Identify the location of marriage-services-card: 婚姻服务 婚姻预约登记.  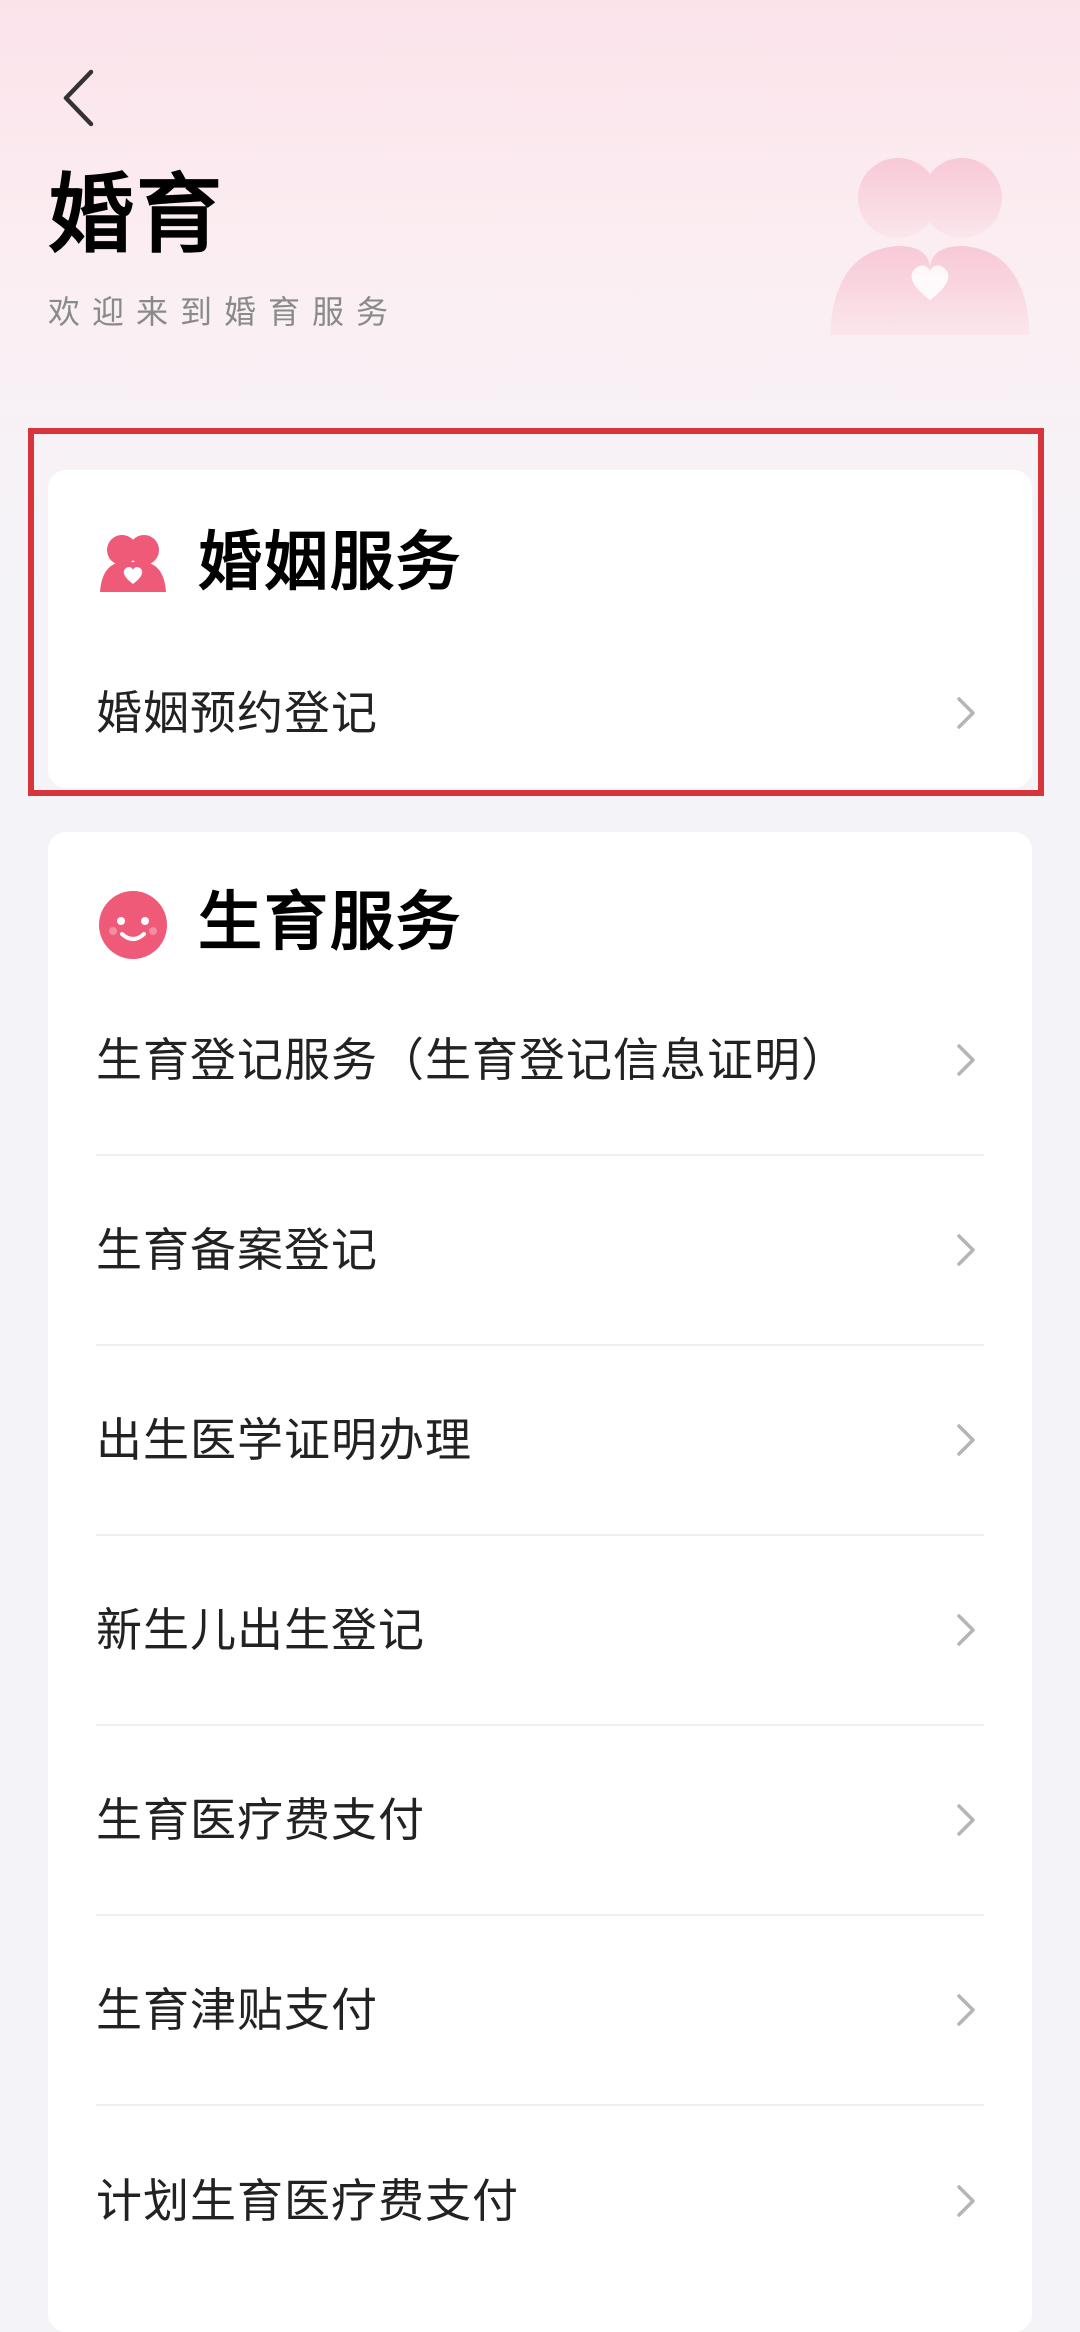
(540, 629).